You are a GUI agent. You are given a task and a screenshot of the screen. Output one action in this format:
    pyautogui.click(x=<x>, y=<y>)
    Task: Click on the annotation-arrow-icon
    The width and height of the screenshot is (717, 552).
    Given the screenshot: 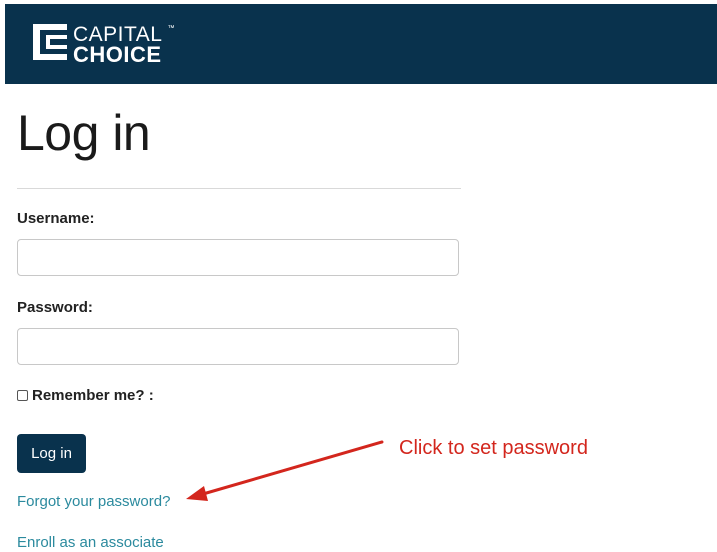 What is the action you would take?
    pyautogui.click(x=285, y=470)
    